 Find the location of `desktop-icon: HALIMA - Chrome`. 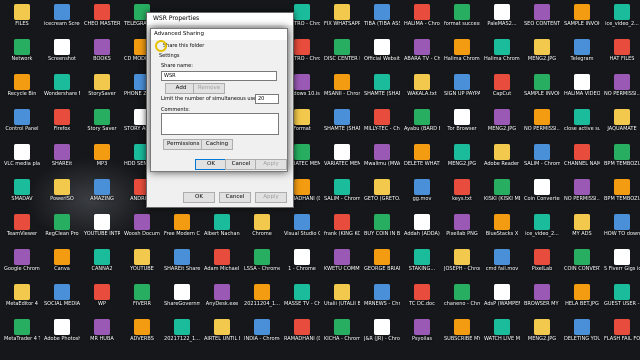

desktop-icon: HALIMA - Chrome is located at coordinates (422, 24).